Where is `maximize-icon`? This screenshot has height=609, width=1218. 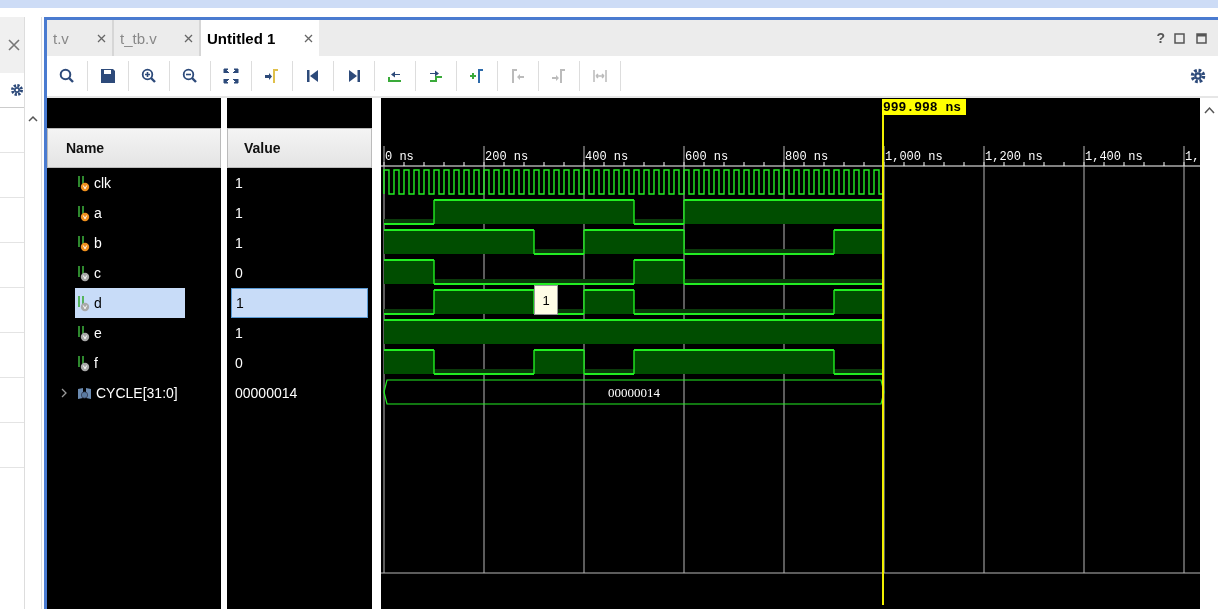
maximize-icon is located at coordinates (1201, 38).